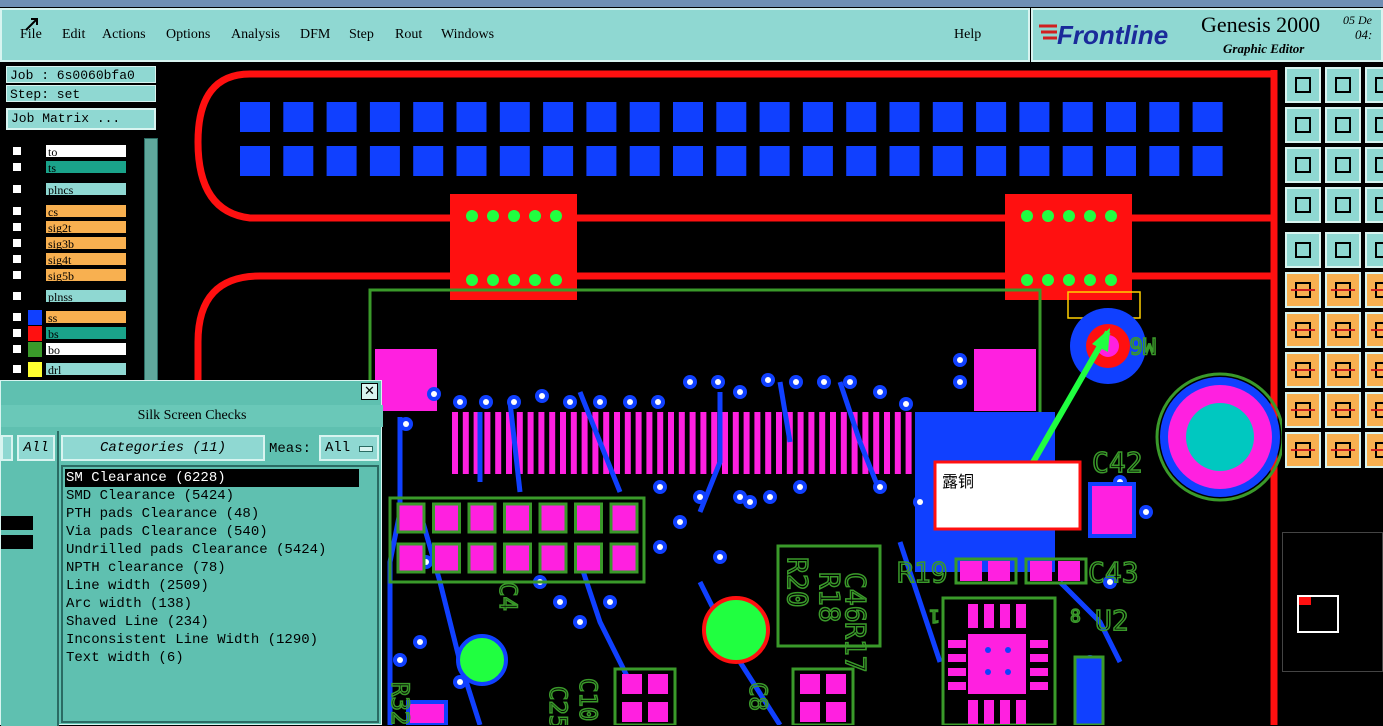 This screenshot has height=726, width=1383. Describe the element at coordinates (86, 227) in the screenshot. I see `layer-name: sig2t` at that location.